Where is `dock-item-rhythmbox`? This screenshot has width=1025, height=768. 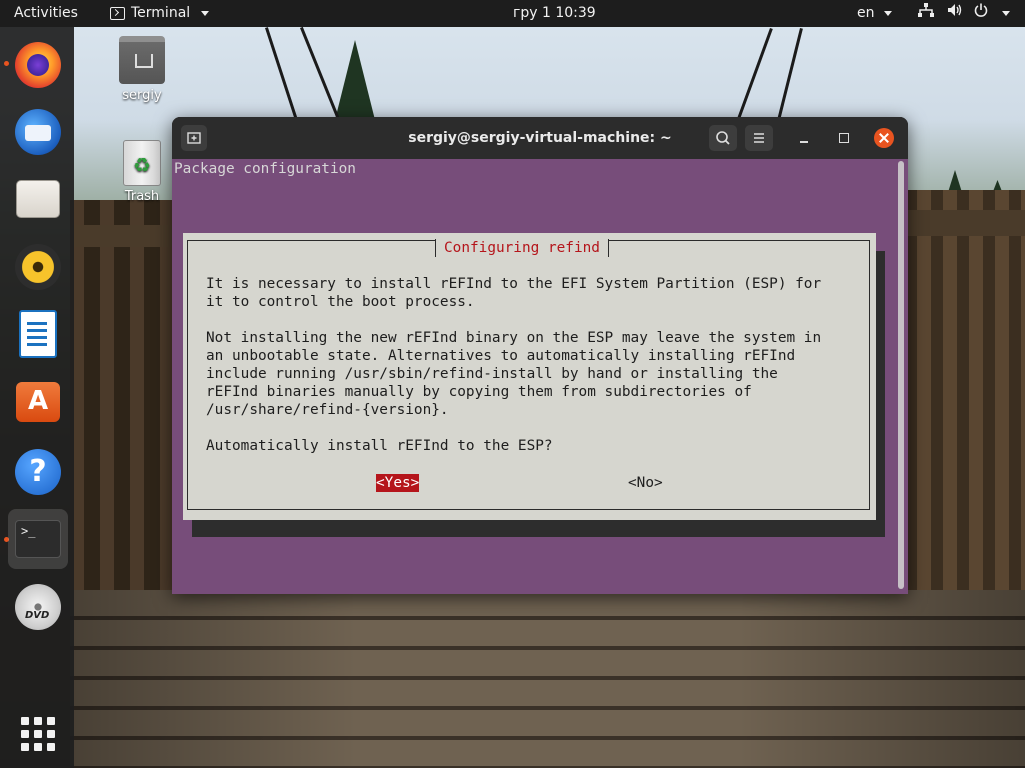
dock-item-rhythmbox is located at coordinates (38, 267).